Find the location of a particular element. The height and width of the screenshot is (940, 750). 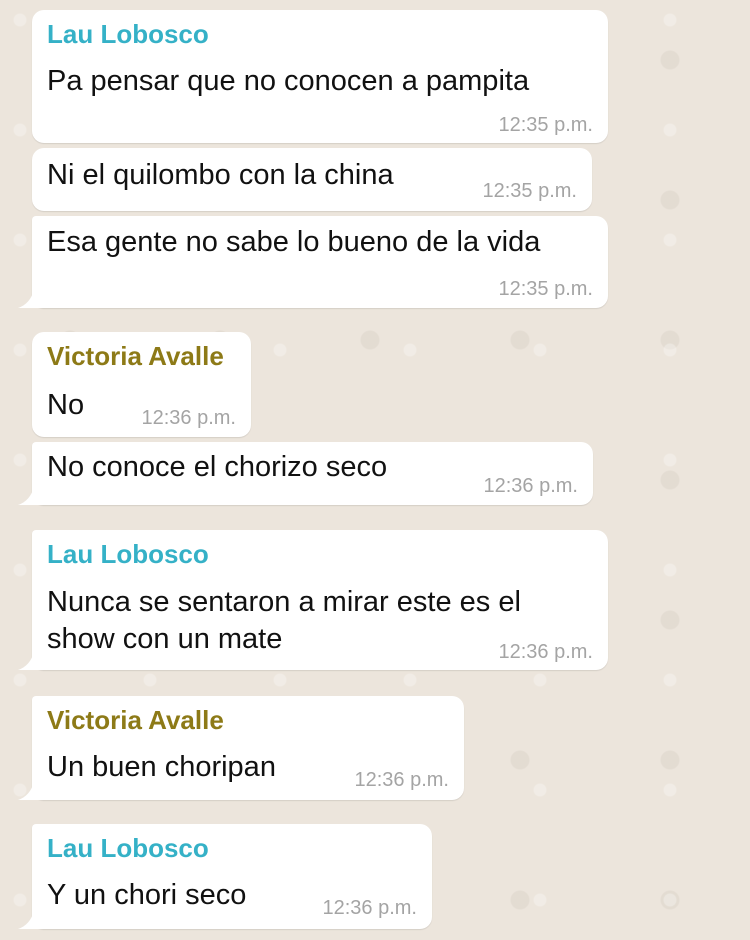

message-text: No conoce el chorizo seco is located at coordinates (217, 467).